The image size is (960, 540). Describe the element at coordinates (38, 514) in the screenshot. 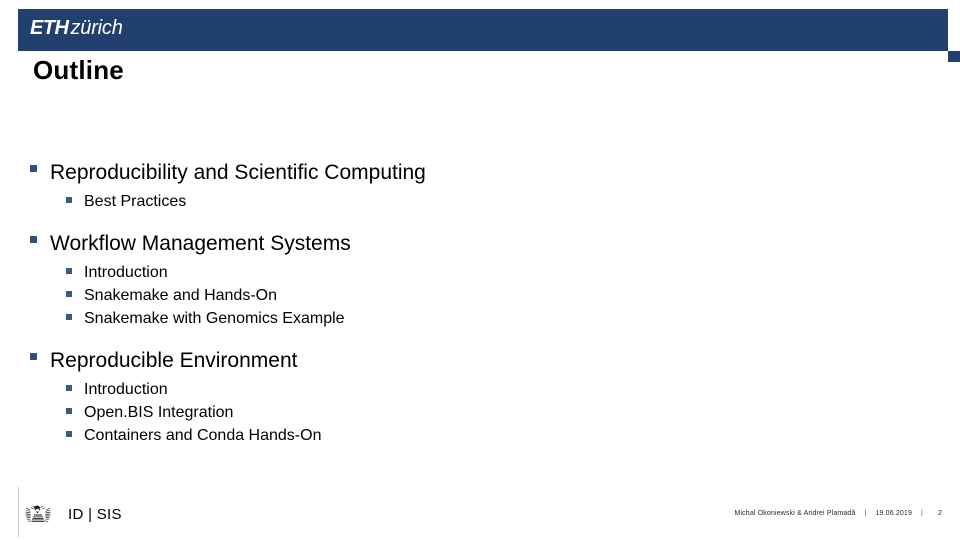

I see `eth-seal-icon` at that location.